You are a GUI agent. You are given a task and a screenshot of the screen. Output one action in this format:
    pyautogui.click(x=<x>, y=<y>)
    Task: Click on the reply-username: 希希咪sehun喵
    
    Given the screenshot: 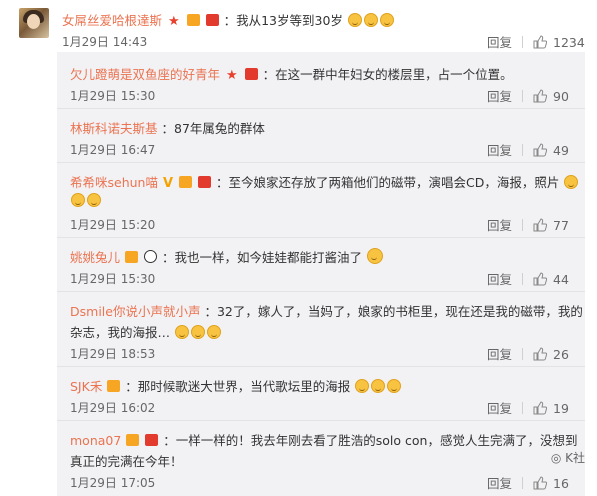 What is the action you would take?
    pyautogui.click(x=114, y=182)
    